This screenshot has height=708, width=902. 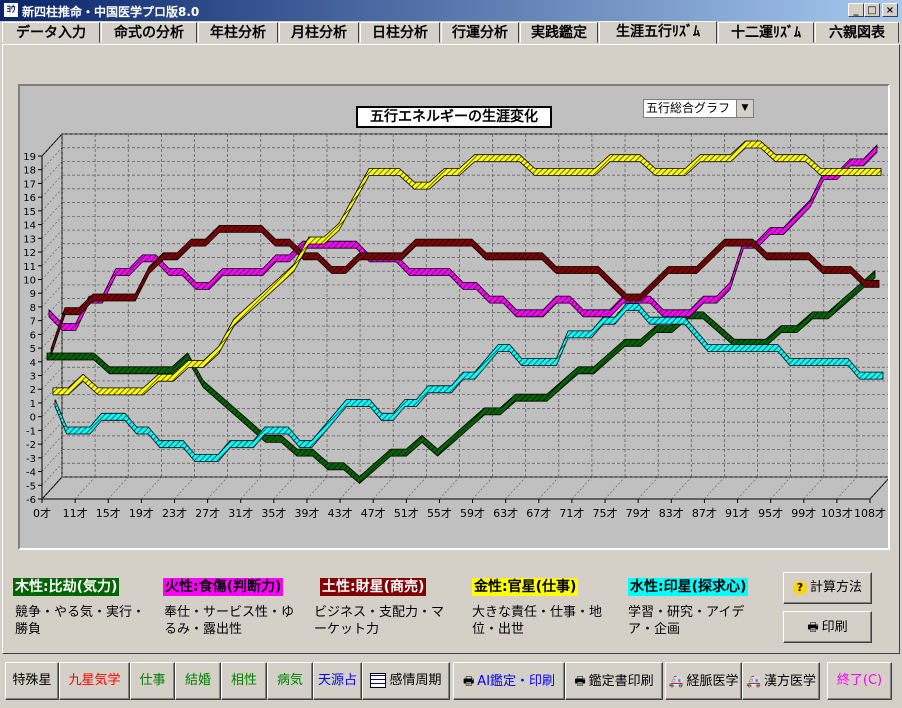 What do you see at coordinates (29, 253) in the screenshot?
I see `y-tick-label: 12` at bounding box center [29, 253].